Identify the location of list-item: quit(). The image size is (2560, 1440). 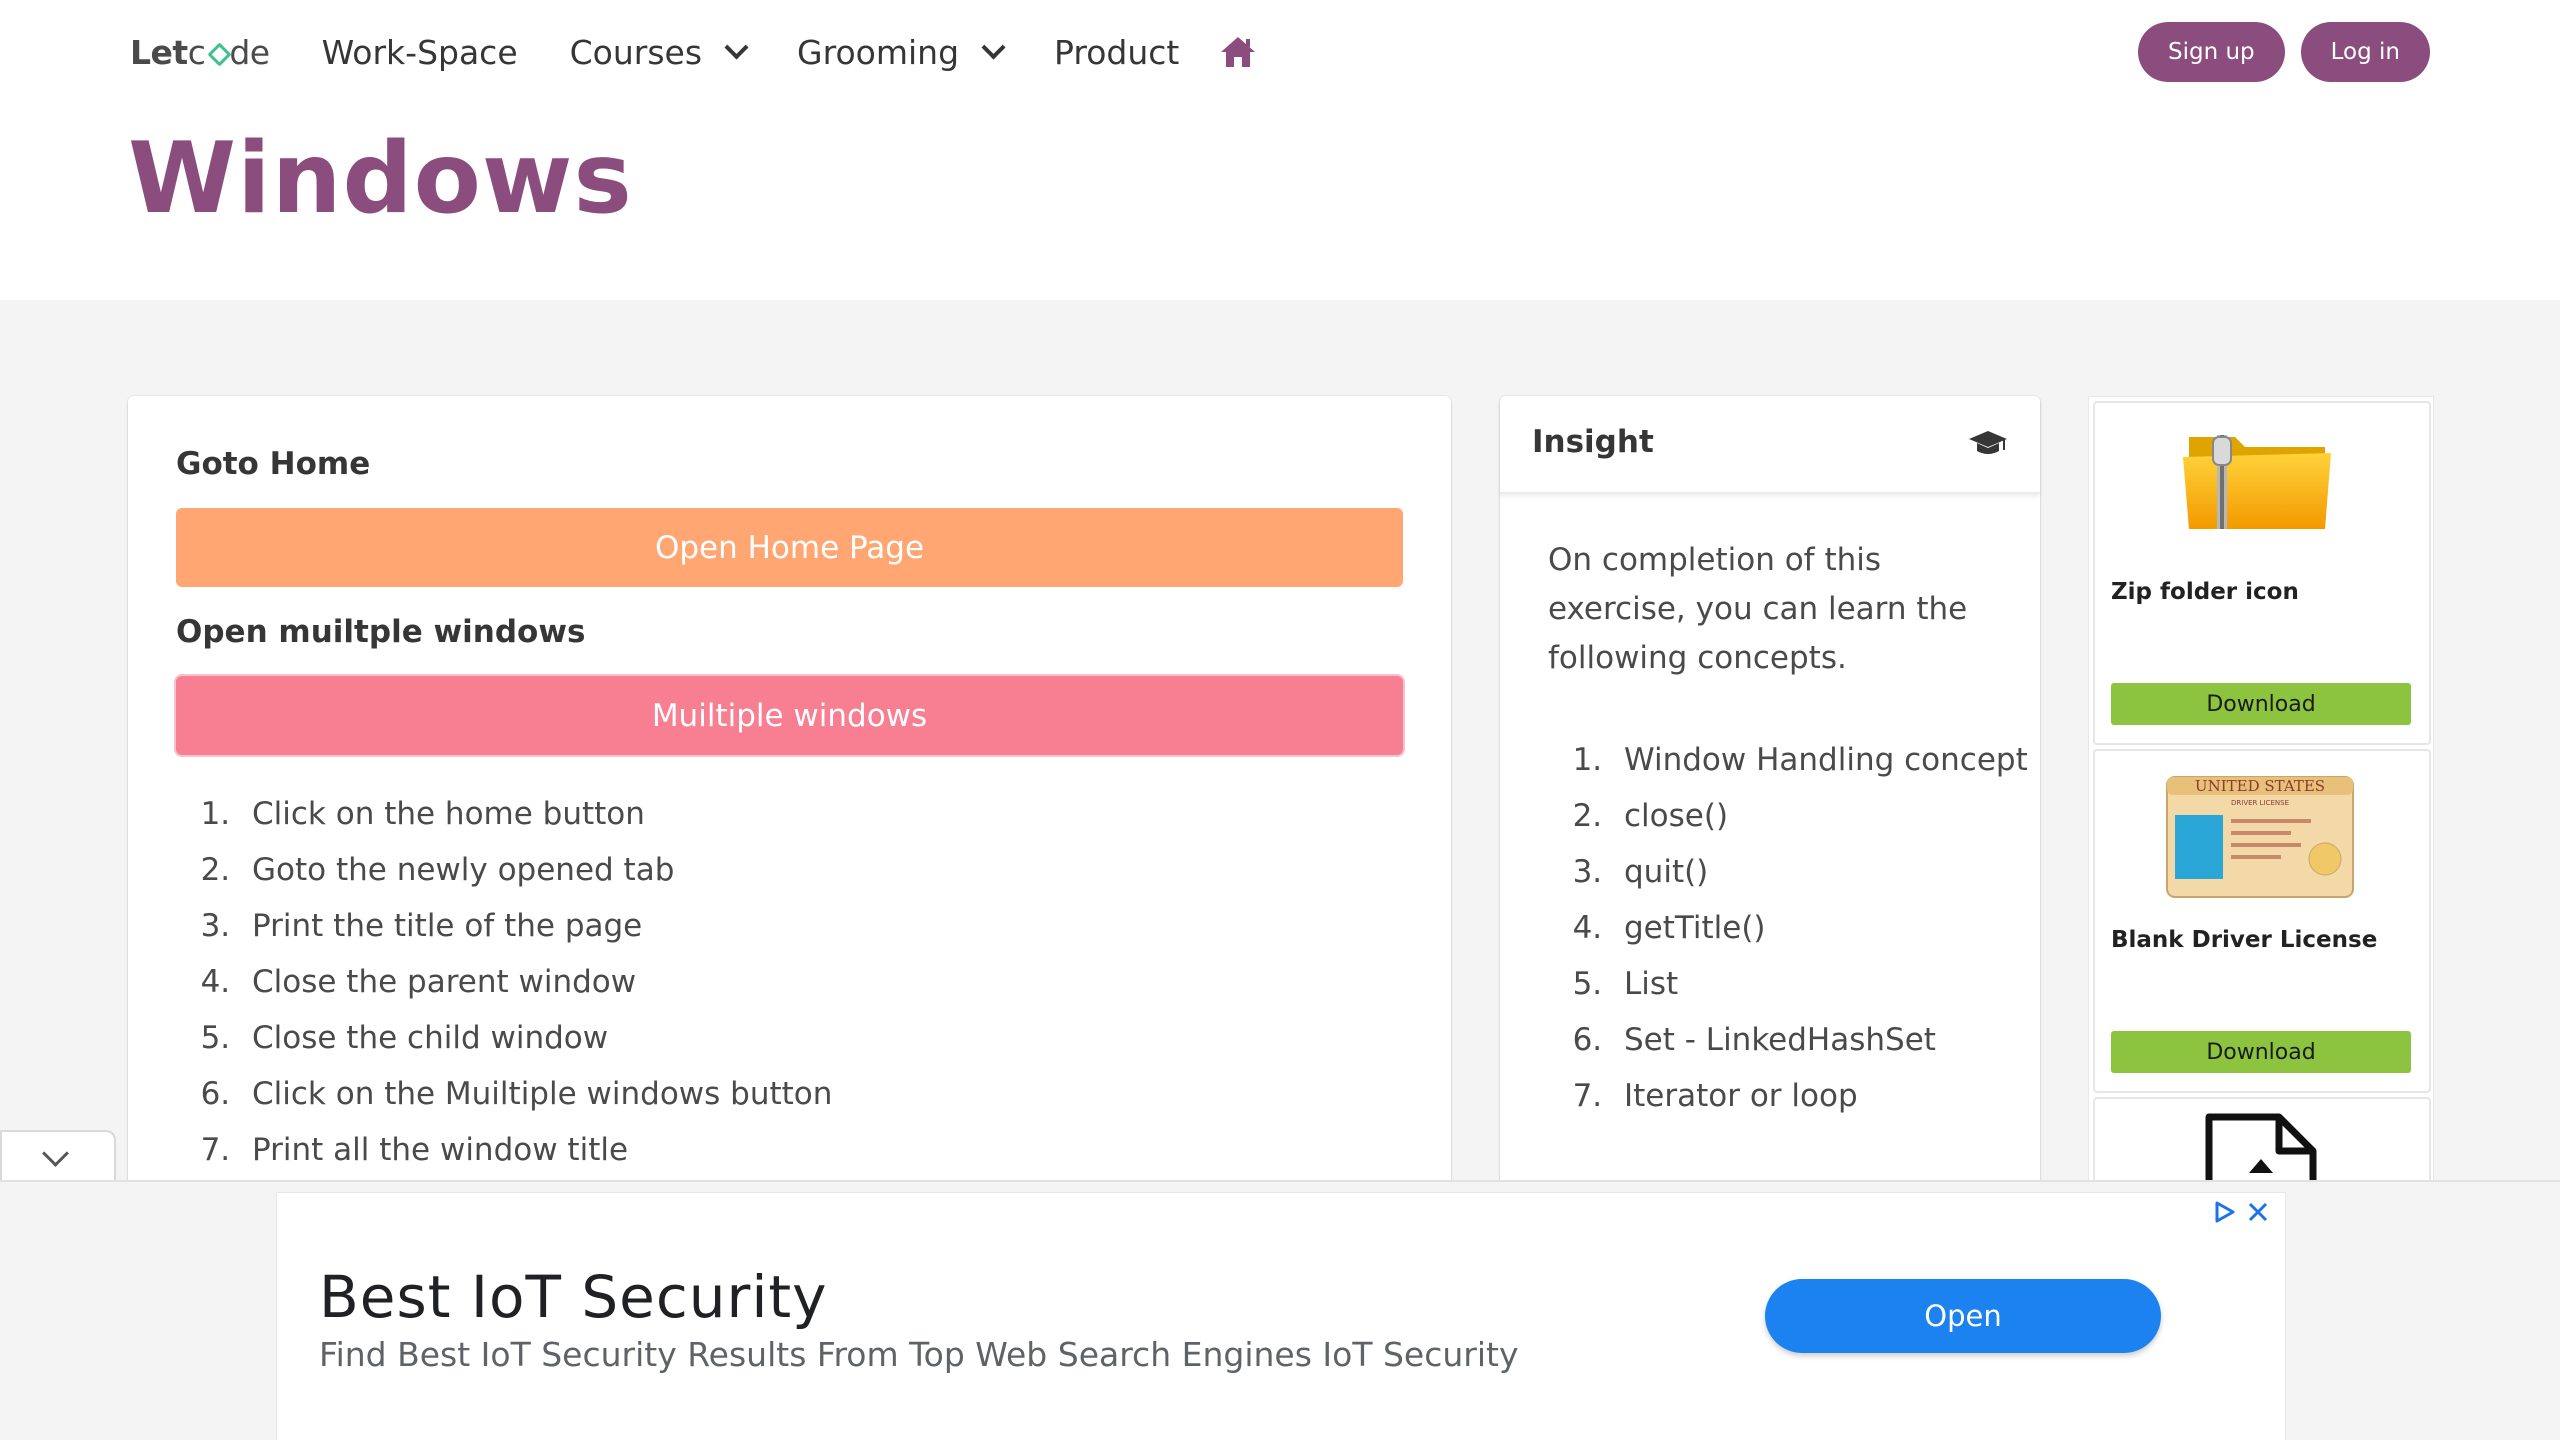
(1832, 872).